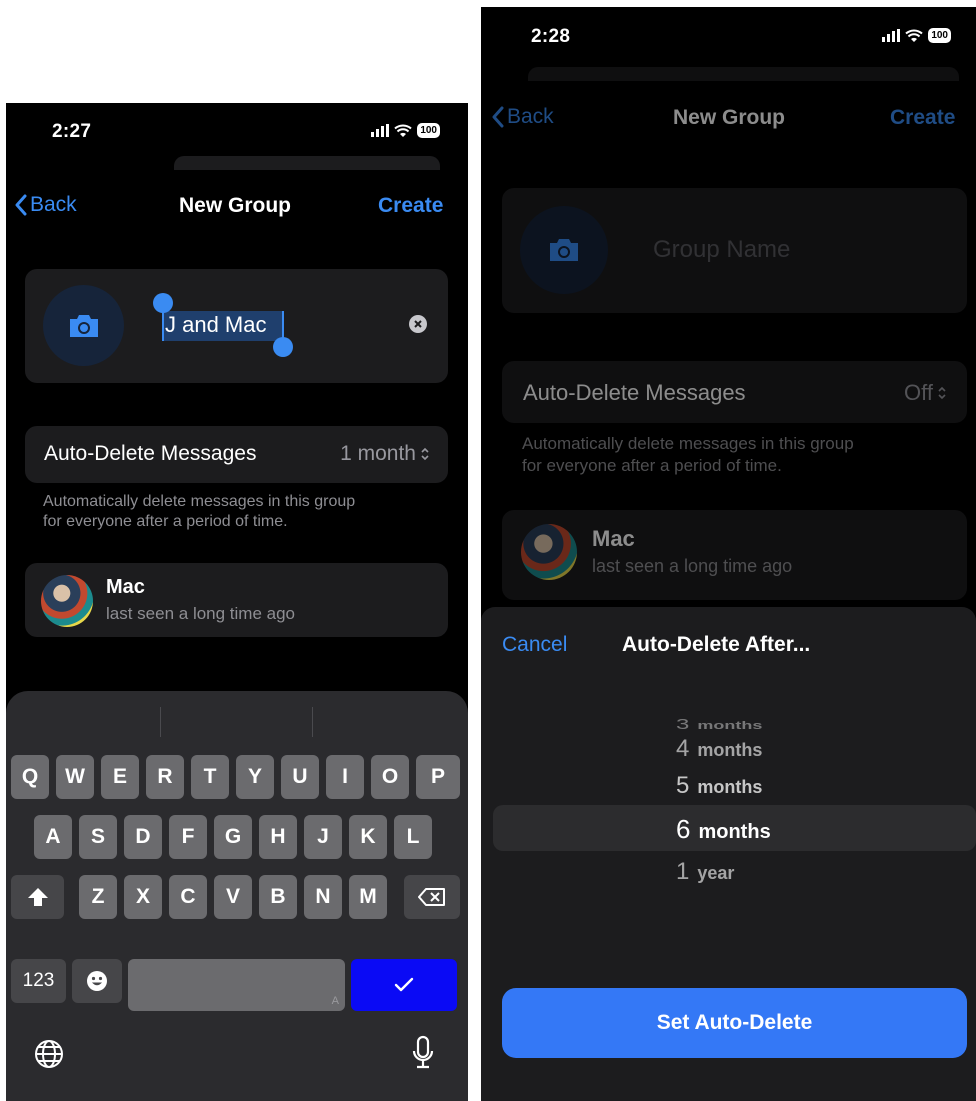  Describe the element at coordinates (423, 1053) in the screenshot. I see `microphone-icon` at that location.